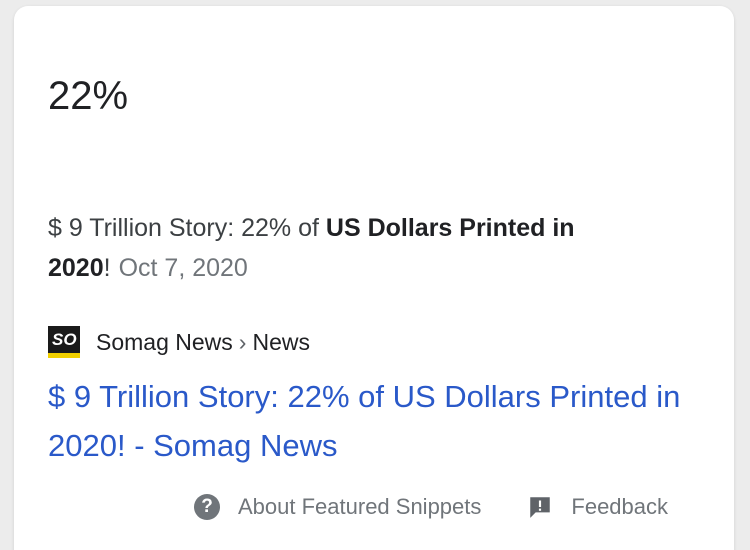 This screenshot has width=750, height=550. Describe the element at coordinates (76, 268) in the screenshot. I see `snippet-bold-2: 2020` at that location.